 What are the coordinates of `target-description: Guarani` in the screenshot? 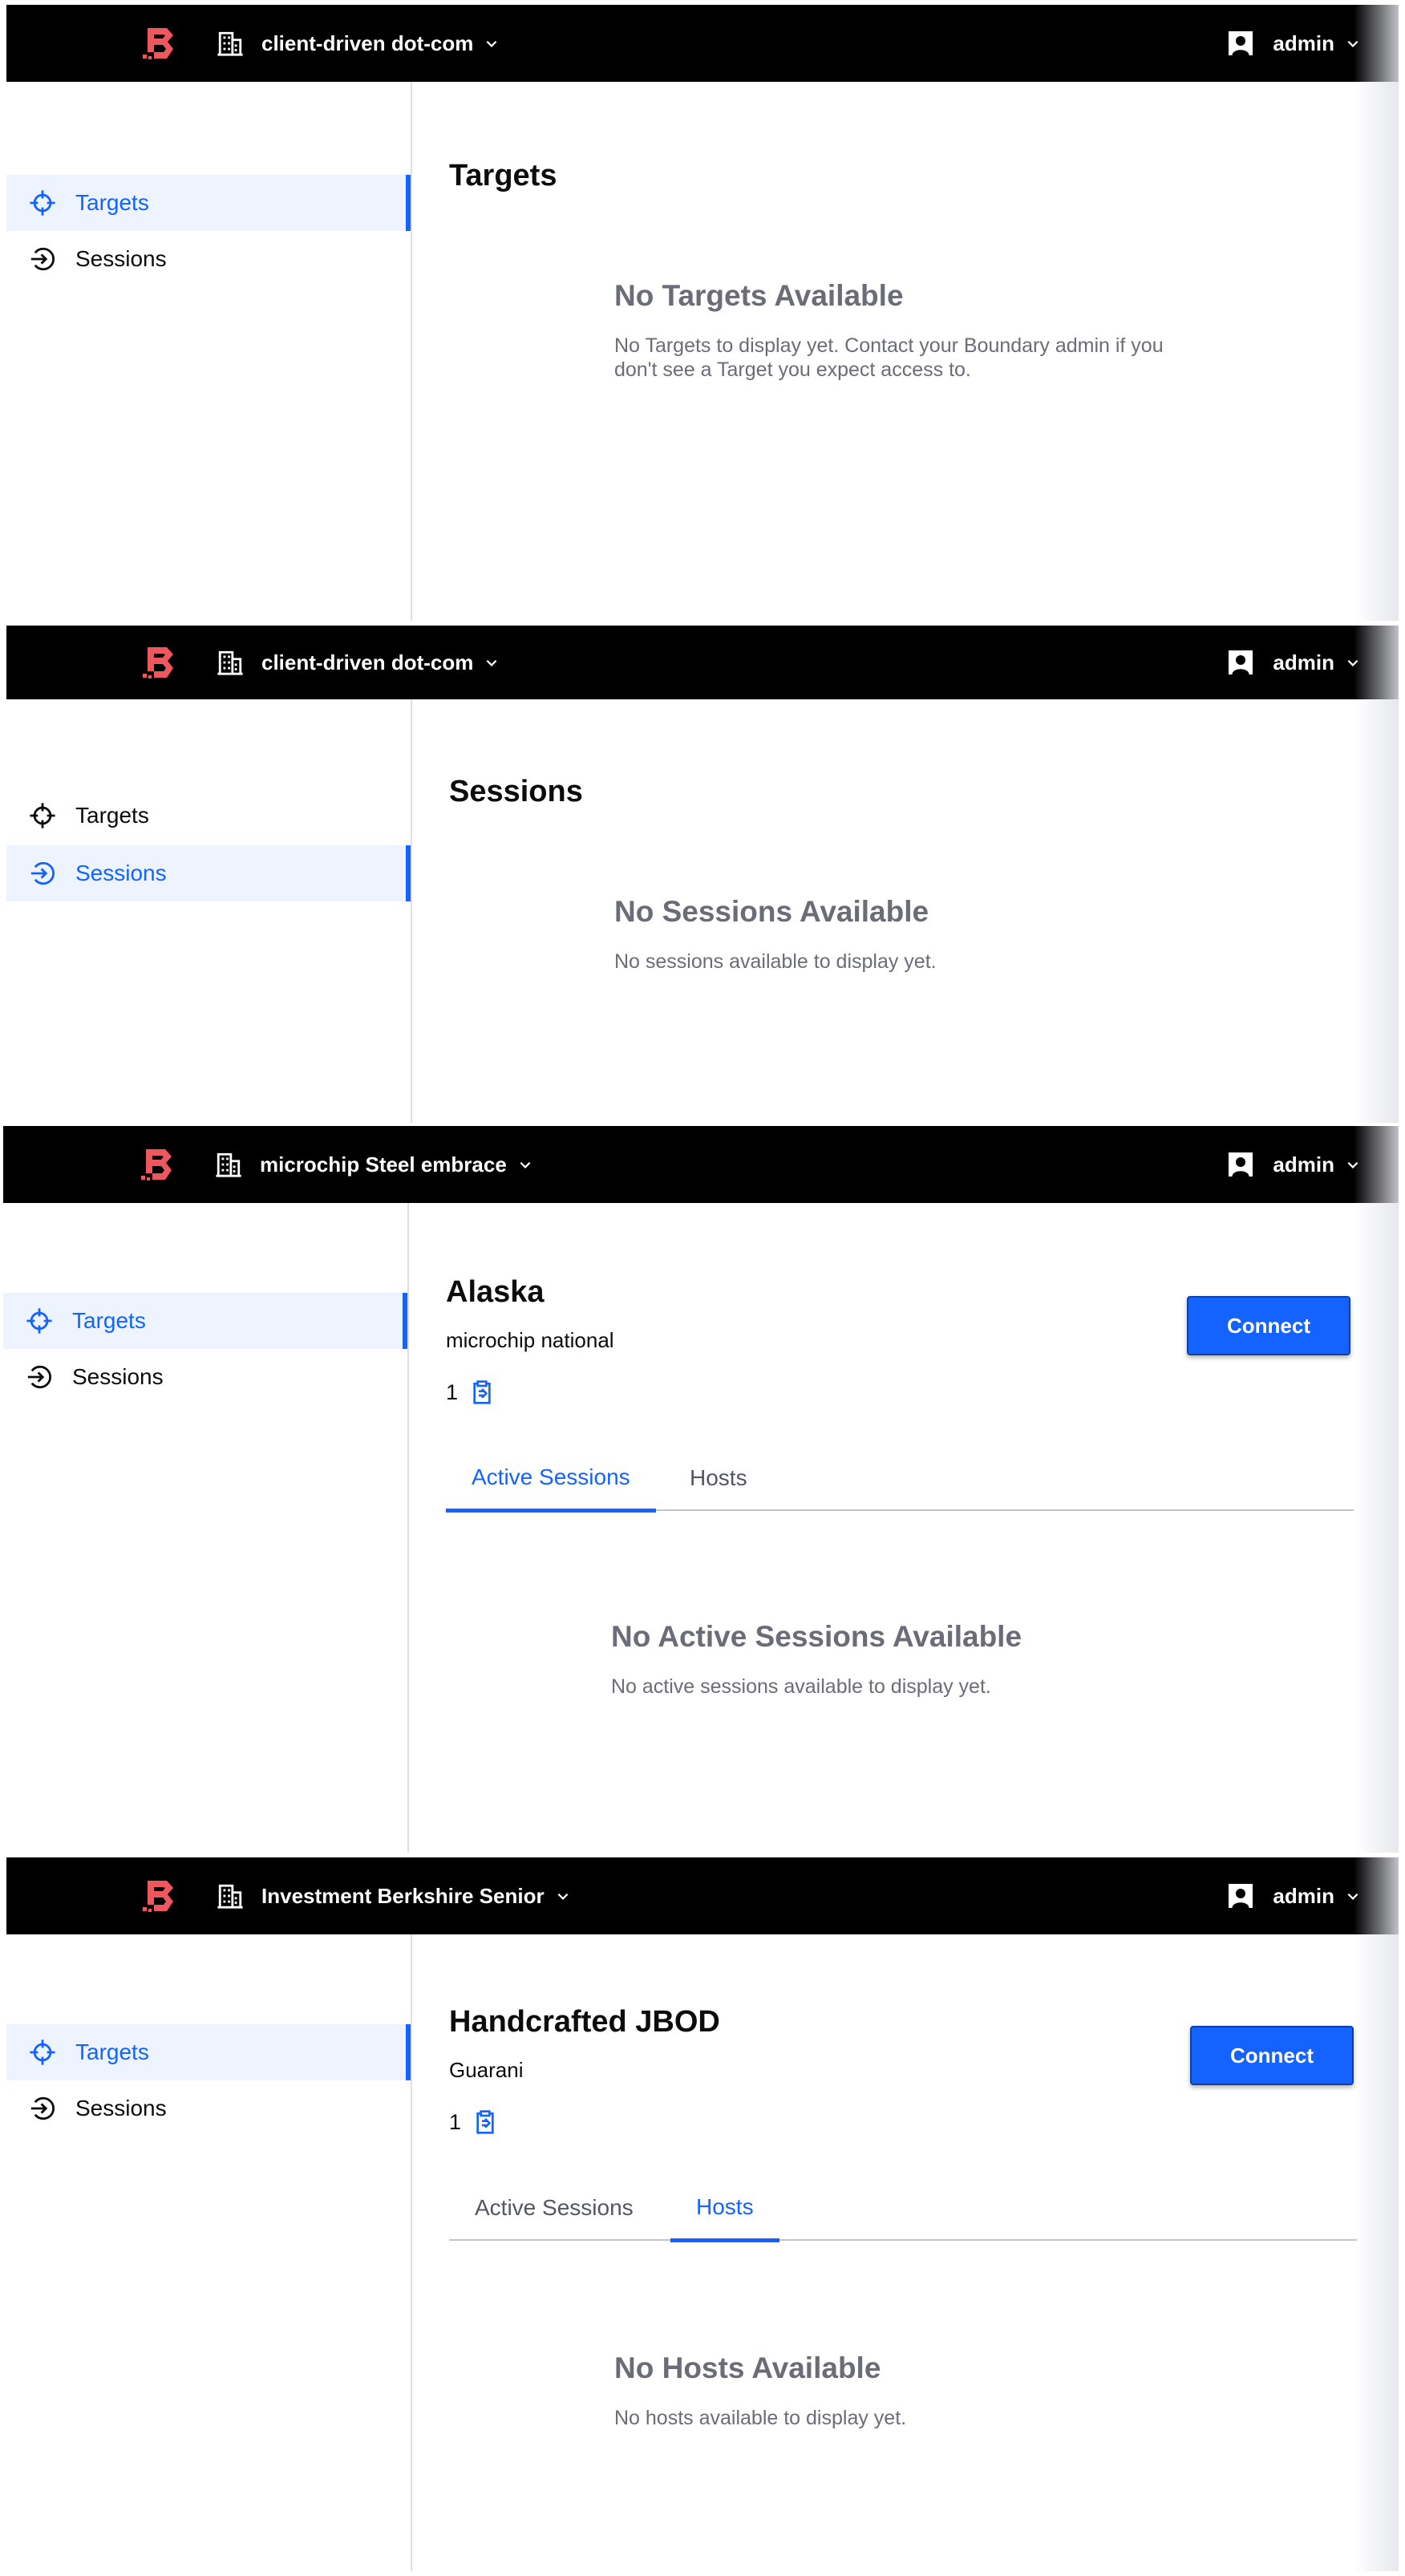 It's located at (486, 2070).